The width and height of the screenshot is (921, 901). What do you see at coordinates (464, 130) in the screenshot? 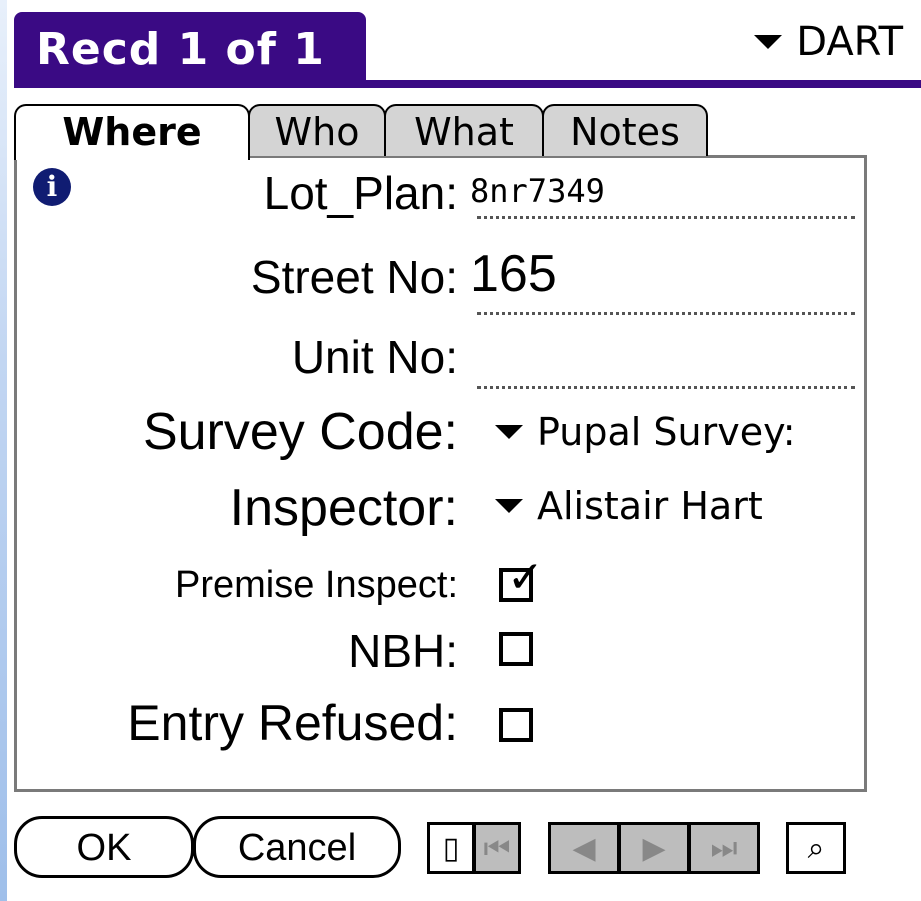
I see `tab-what: What` at bounding box center [464, 130].